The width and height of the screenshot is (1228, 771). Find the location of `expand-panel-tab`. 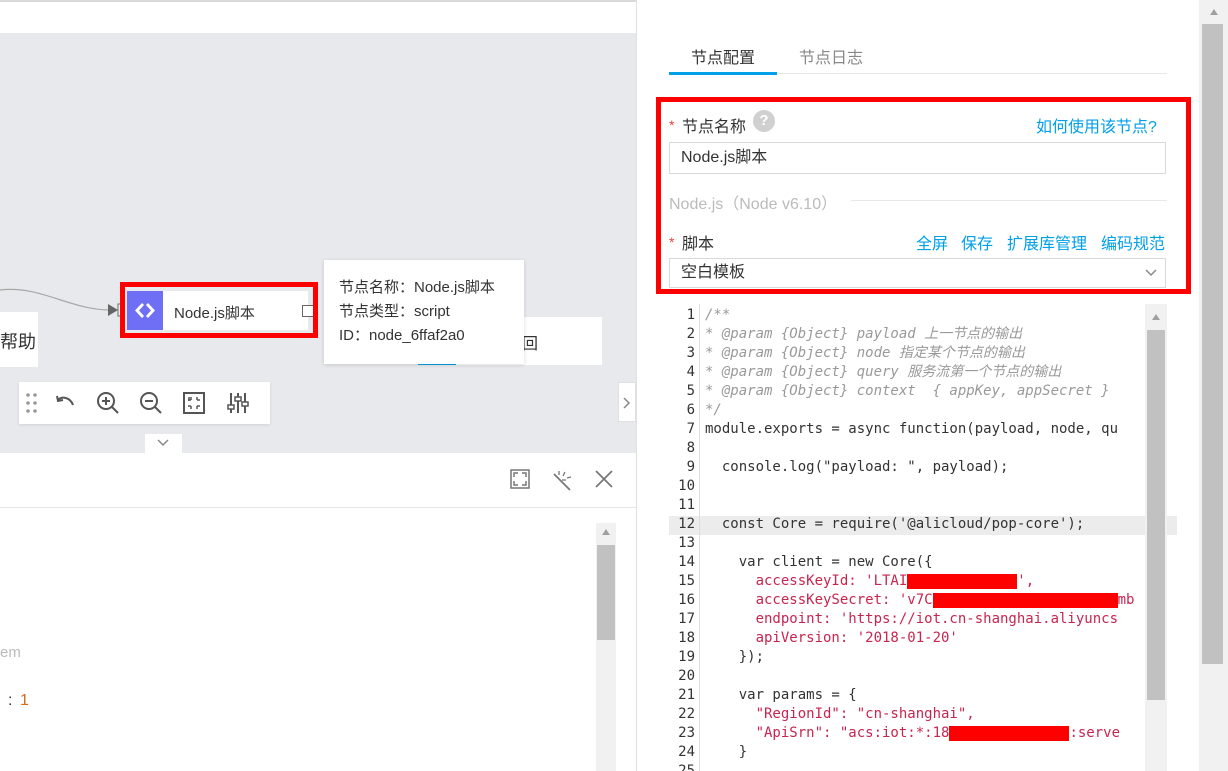

expand-panel-tab is located at coordinates (627, 402).